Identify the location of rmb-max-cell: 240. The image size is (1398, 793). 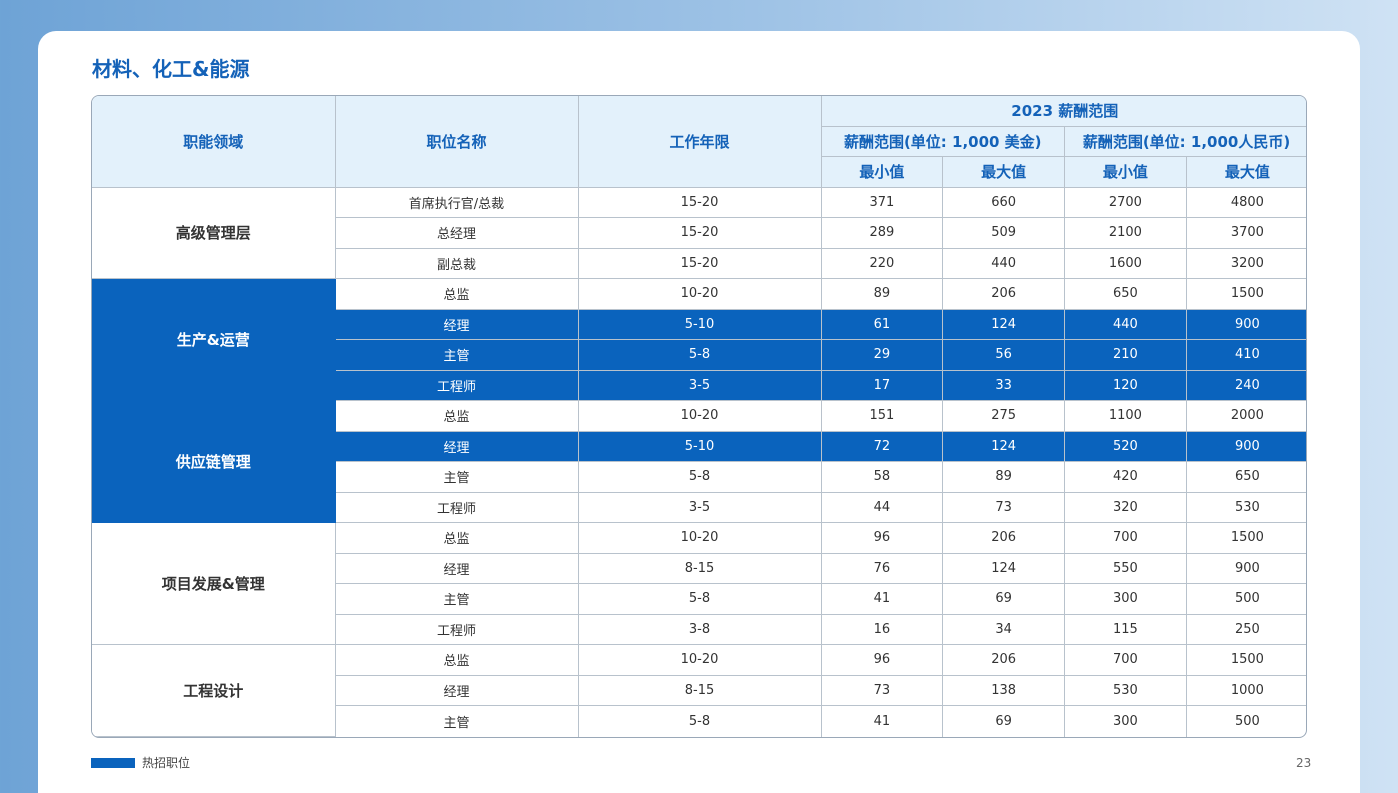
(1245, 385).